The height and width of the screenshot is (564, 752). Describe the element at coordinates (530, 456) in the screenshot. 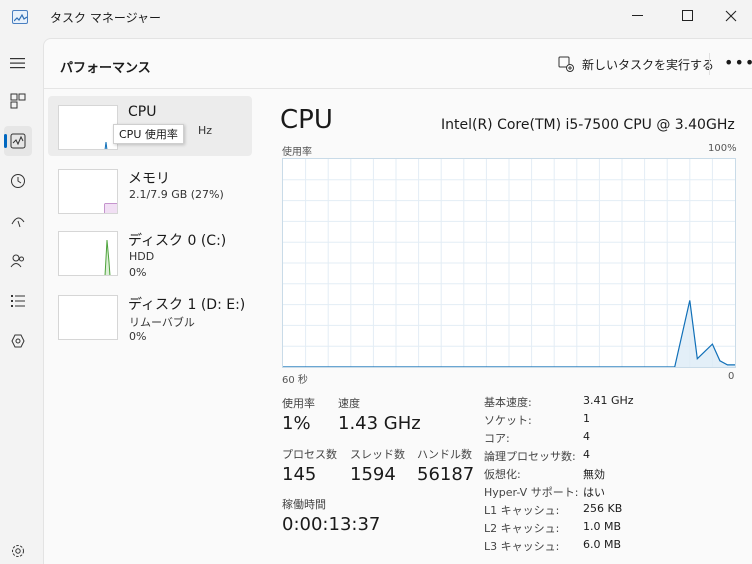

I see `spec-label: 論理プロセッサ数:` at that location.